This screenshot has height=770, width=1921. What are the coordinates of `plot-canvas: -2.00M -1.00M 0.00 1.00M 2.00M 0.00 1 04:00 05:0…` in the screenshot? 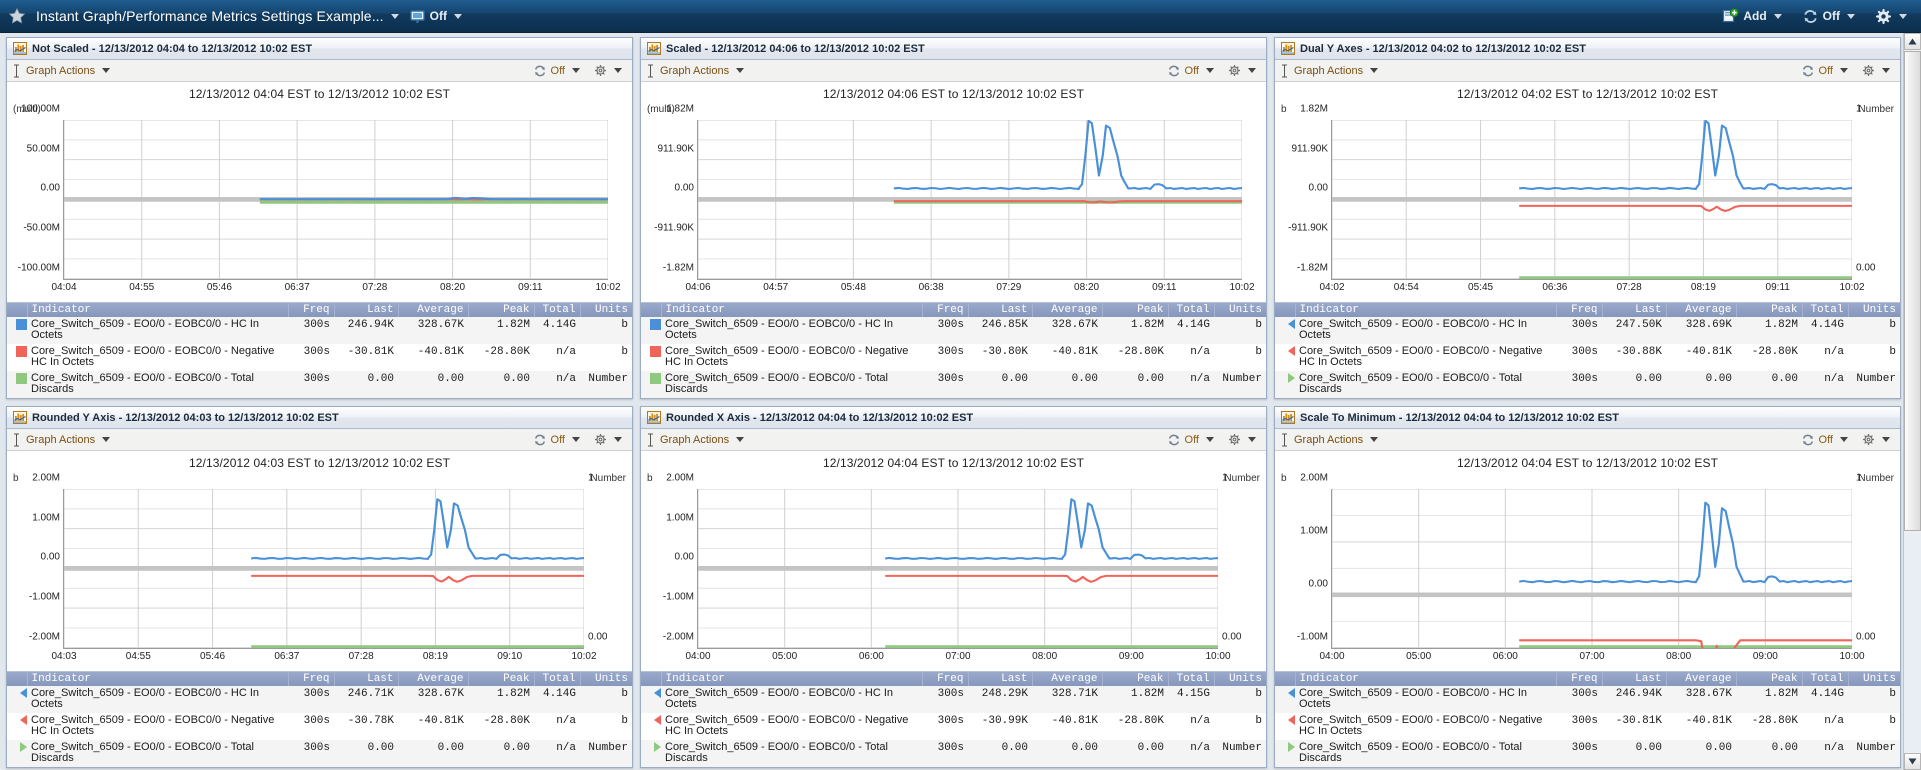 It's located at (952, 567).